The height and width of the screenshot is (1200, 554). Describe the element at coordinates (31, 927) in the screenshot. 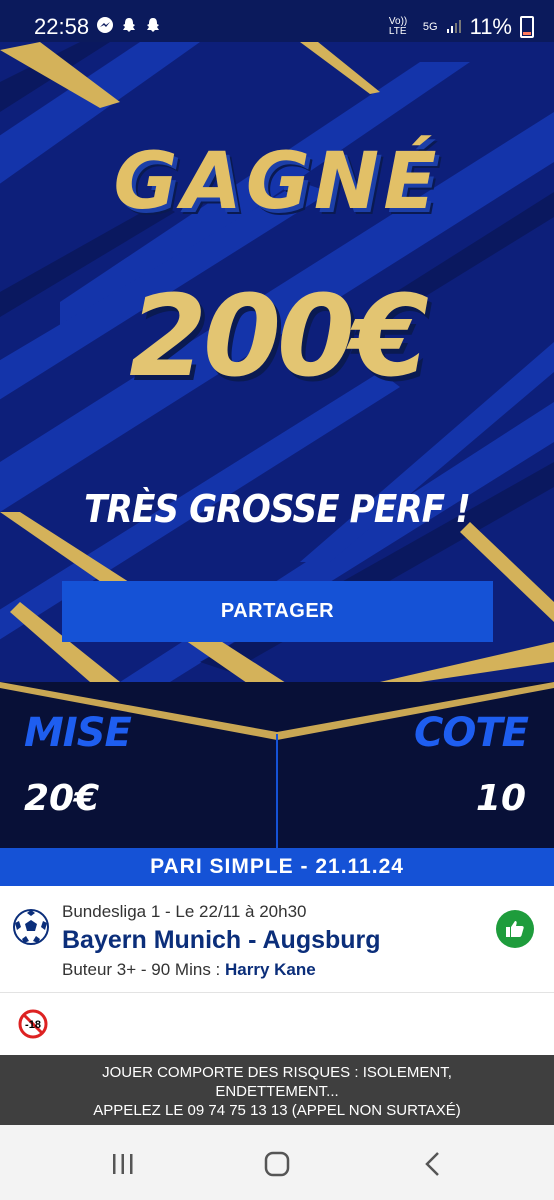

I see `football-icon` at that location.